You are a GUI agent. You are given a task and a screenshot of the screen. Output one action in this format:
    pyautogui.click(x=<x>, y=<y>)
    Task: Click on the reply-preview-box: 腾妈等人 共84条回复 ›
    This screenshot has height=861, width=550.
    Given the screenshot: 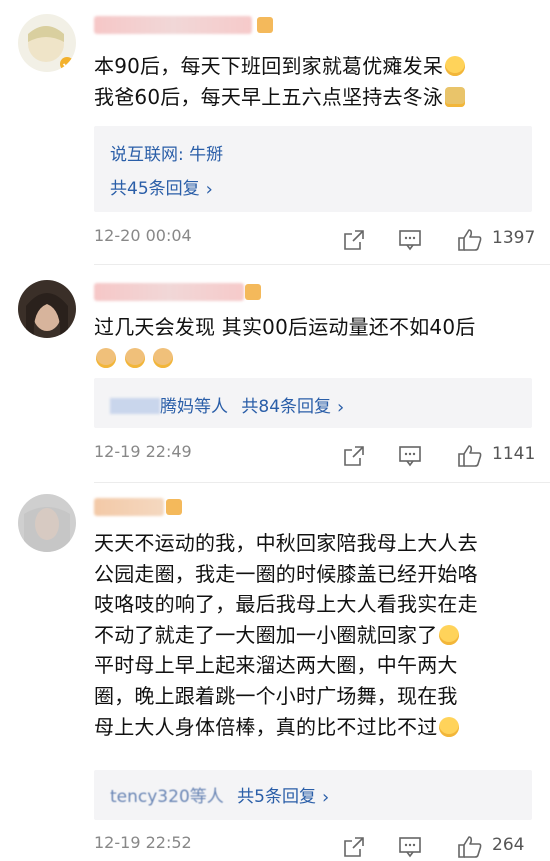 What is the action you would take?
    pyautogui.click(x=313, y=403)
    